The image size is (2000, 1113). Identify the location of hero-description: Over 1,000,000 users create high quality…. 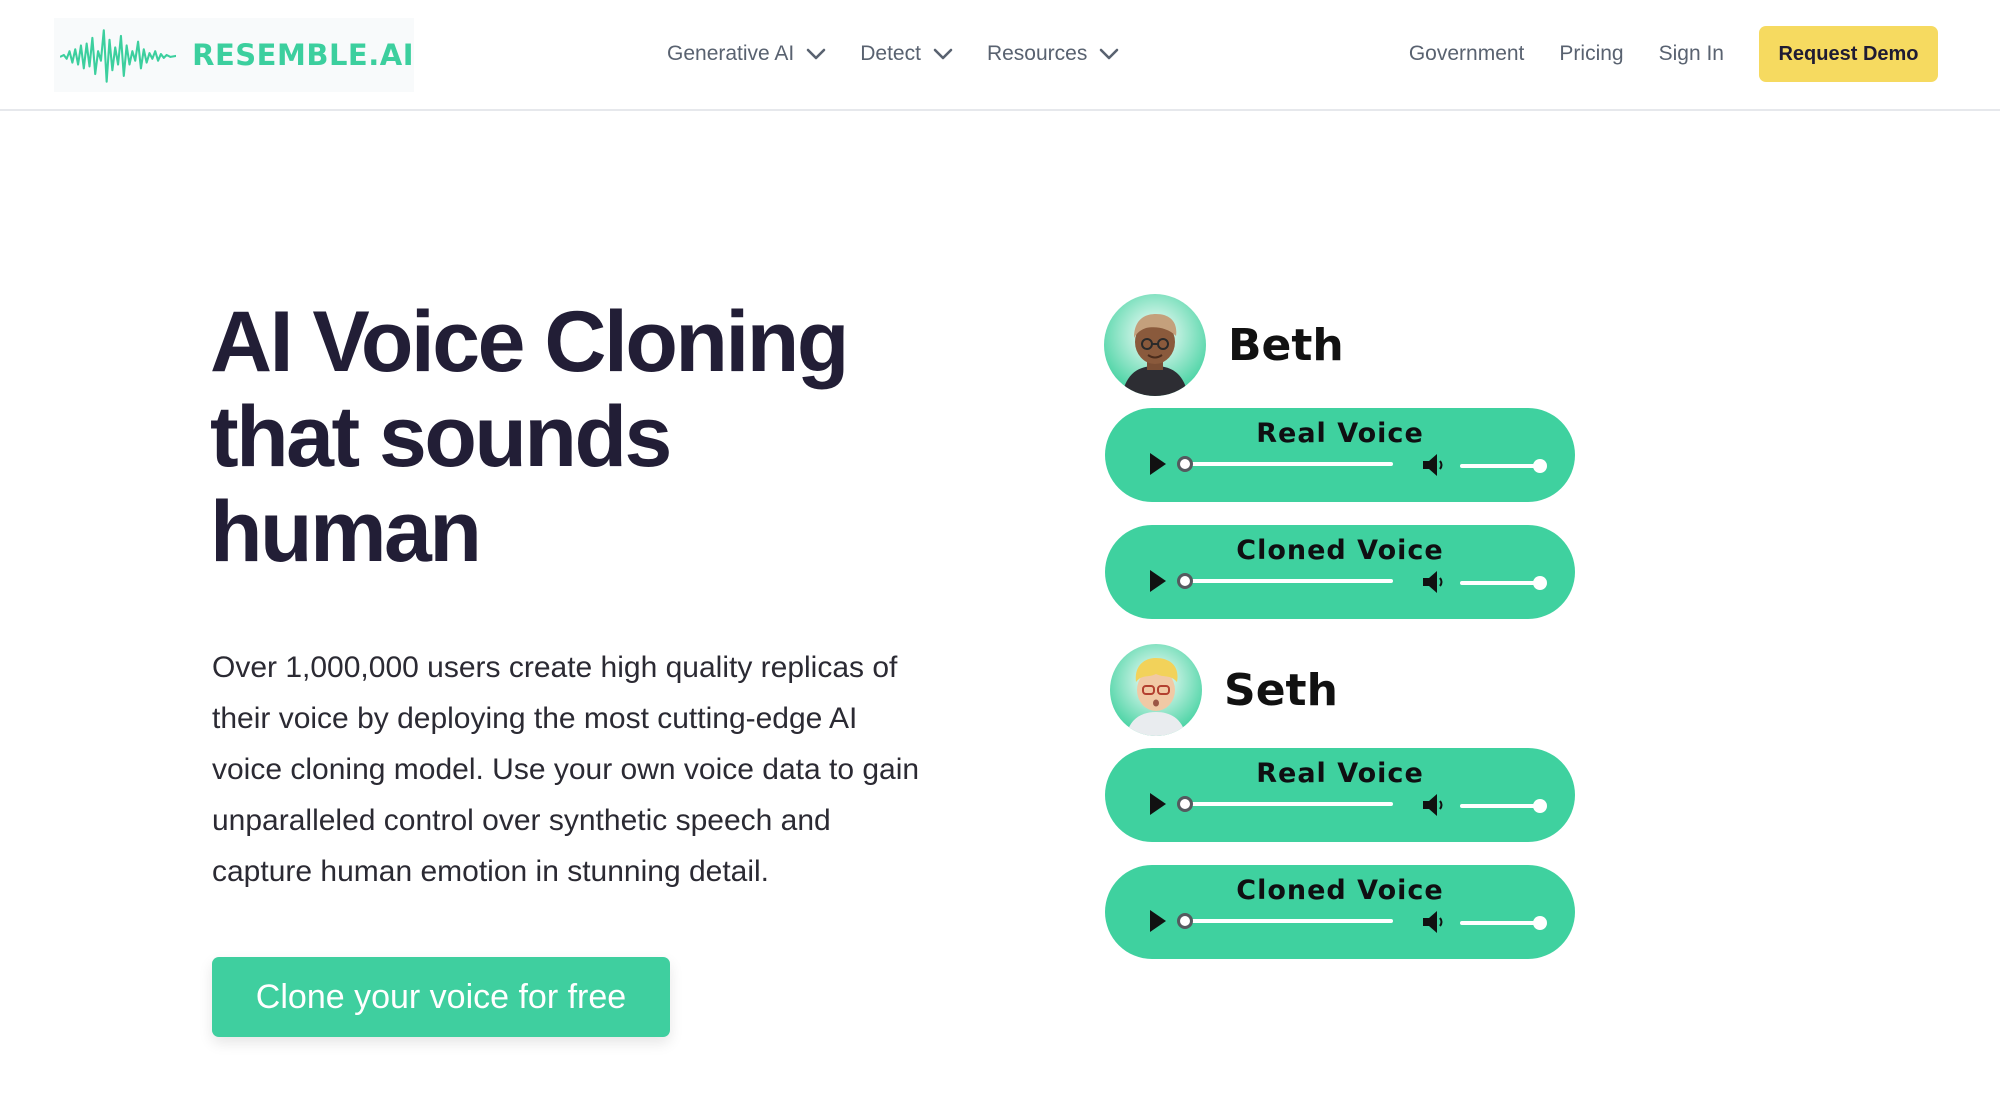
(597, 769).